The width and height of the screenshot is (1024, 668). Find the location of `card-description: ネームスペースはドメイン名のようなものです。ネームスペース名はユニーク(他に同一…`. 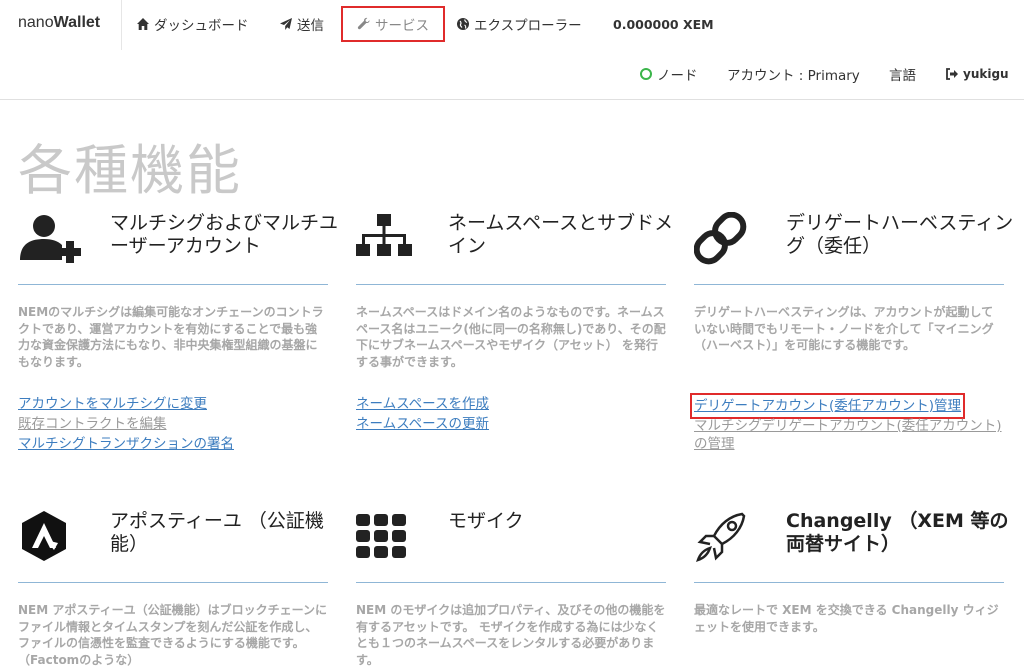

card-description: ネームスペースはドメイン名のようなものです。ネームスペース名はユニーク(他に同一… is located at coordinates (511, 337).